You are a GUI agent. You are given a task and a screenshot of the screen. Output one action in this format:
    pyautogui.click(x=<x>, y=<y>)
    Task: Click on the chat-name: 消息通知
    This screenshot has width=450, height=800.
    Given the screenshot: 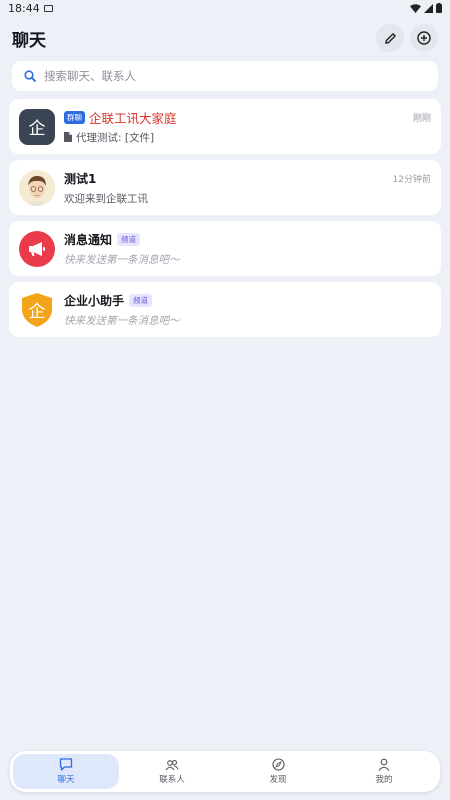 What is the action you would take?
    pyautogui.click(x=88, y=240)
    